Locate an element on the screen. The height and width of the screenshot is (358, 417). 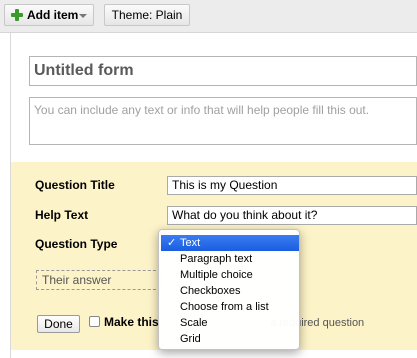
menu-item-label: Scale is located at coordinates (194, 323).